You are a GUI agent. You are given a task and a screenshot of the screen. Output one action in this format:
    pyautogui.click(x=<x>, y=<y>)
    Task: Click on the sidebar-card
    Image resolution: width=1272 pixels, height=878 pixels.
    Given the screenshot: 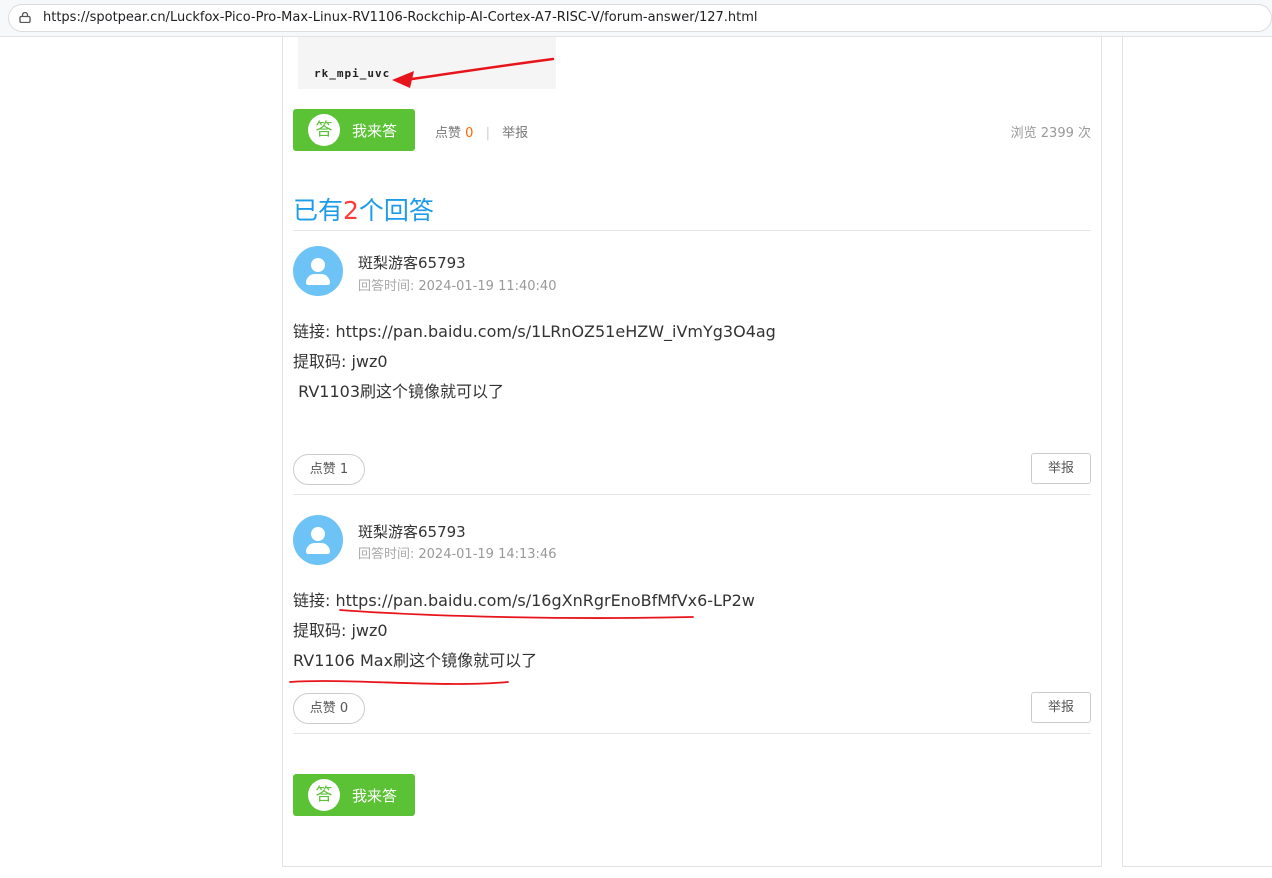 What is the action you would take?
    pyautogui.click(x=1197, y=452)
    